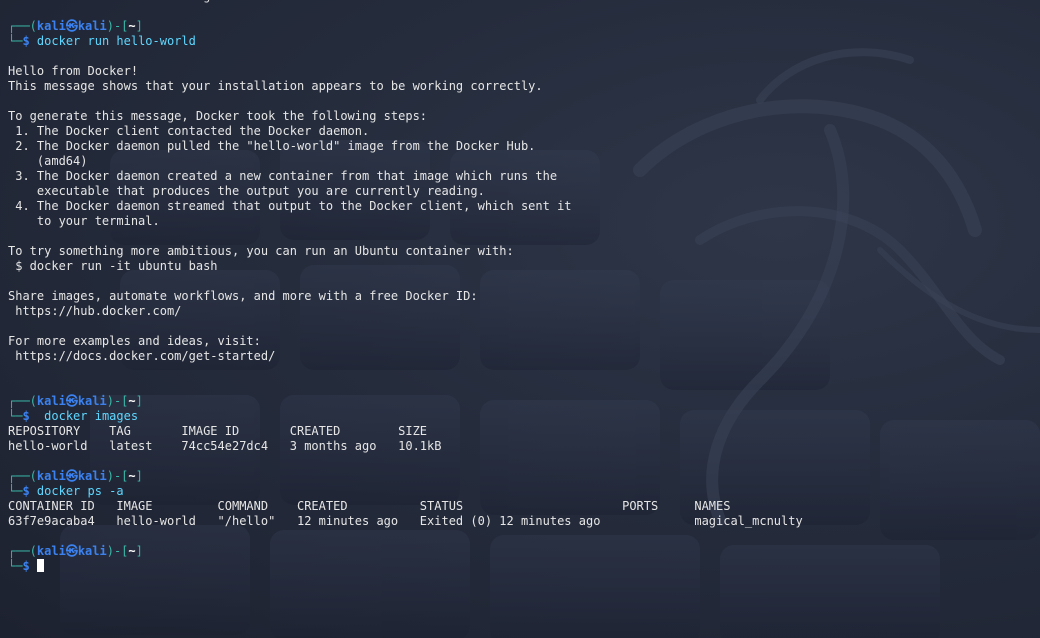  I want to click on output-line: https://docs.docker.com/get-started/, so click(142, 356).